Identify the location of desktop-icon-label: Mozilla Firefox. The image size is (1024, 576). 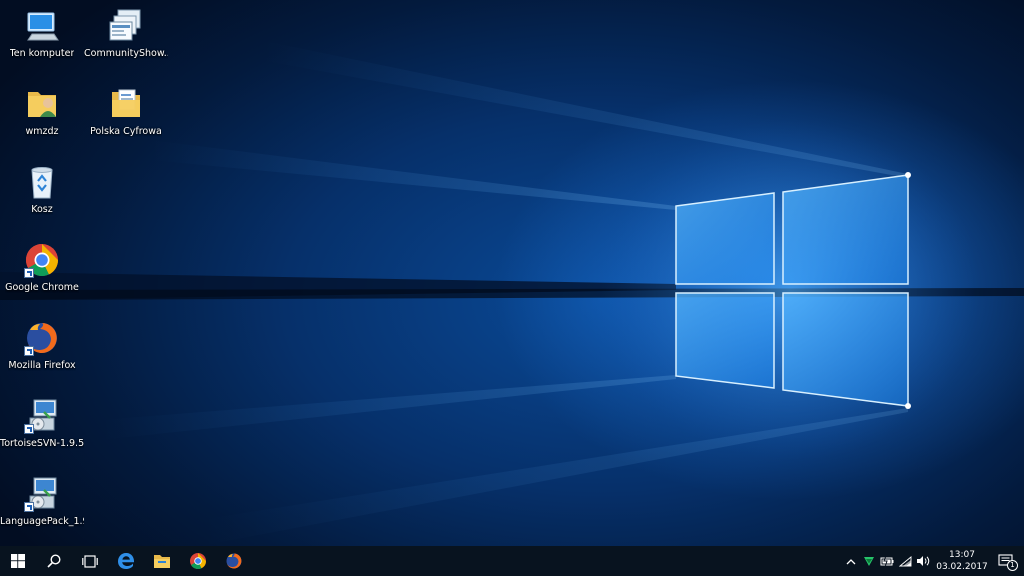
(42, 365).